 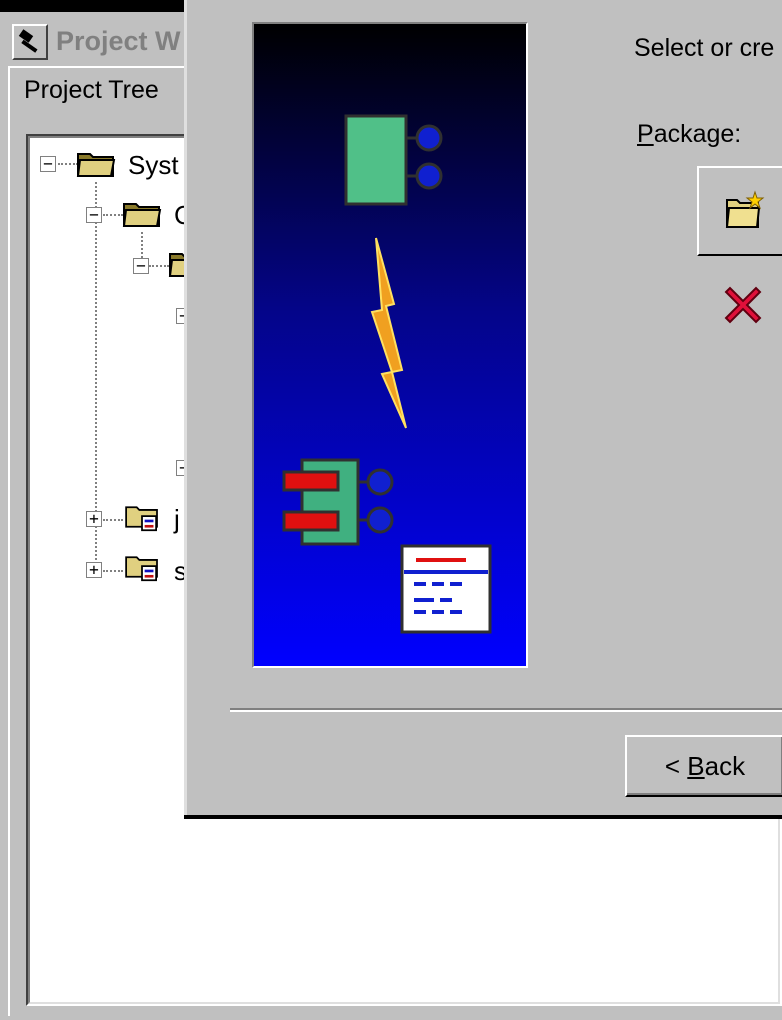 What do you see at coordinates (697, 134) in the screenshot?
I see `package-label-text: ackage:` at bounding box center [697, 134].